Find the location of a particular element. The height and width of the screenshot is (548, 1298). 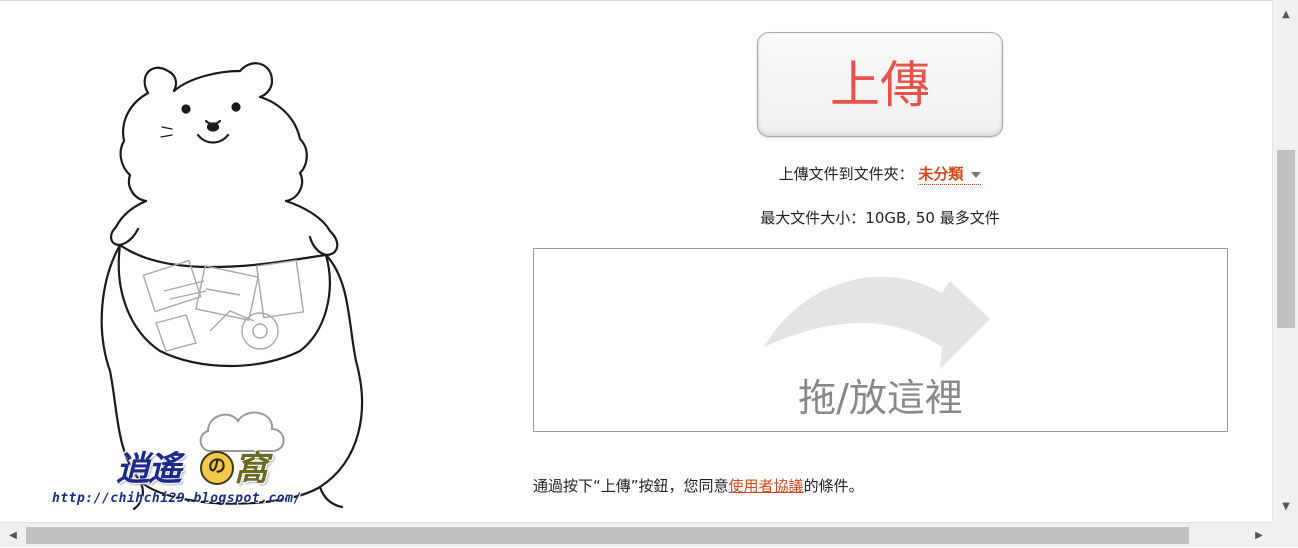

chevron-down-icon is located at coordinates (976, 174).